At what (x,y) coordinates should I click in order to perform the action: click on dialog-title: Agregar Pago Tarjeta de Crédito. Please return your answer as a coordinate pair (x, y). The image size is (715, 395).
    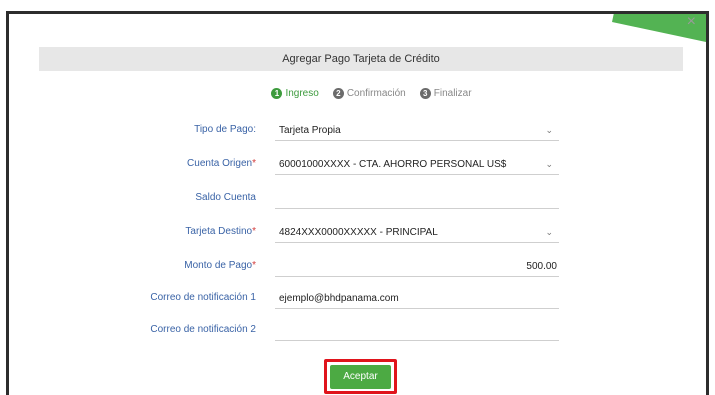
    Looking at the image, I should click on (361, 59).